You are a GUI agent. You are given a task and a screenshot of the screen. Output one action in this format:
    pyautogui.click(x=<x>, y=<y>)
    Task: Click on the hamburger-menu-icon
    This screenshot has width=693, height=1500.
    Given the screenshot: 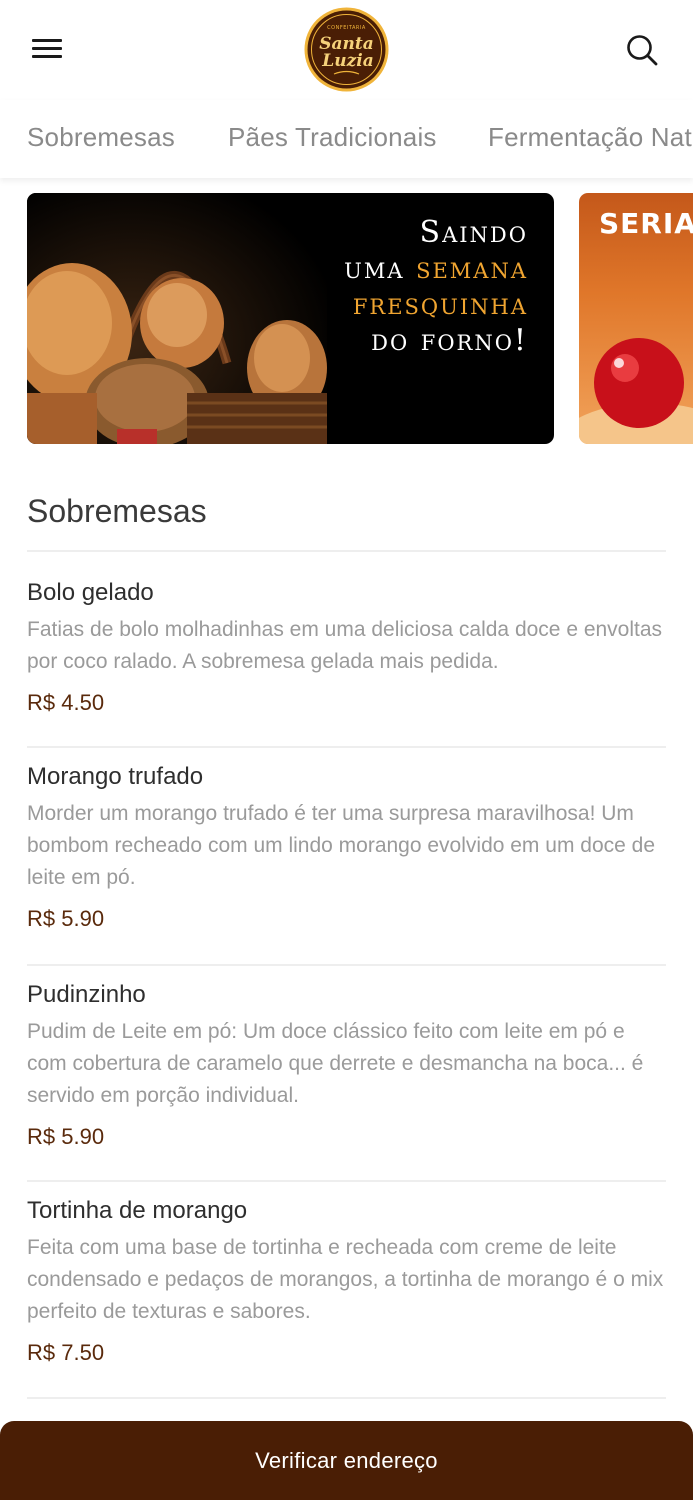 What is the action you would take?
    pyautogui.click(x=47, y=50)
    